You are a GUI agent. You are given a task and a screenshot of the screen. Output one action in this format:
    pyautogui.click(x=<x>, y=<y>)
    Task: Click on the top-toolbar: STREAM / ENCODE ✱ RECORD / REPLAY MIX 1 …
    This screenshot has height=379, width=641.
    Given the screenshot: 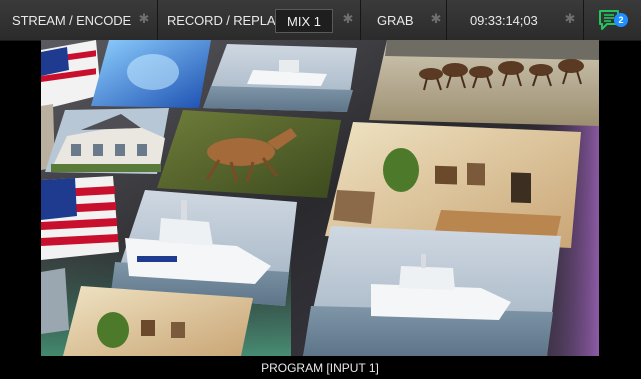 What is the action you would take?
    pyautogui.click(x=320, y=20)
    